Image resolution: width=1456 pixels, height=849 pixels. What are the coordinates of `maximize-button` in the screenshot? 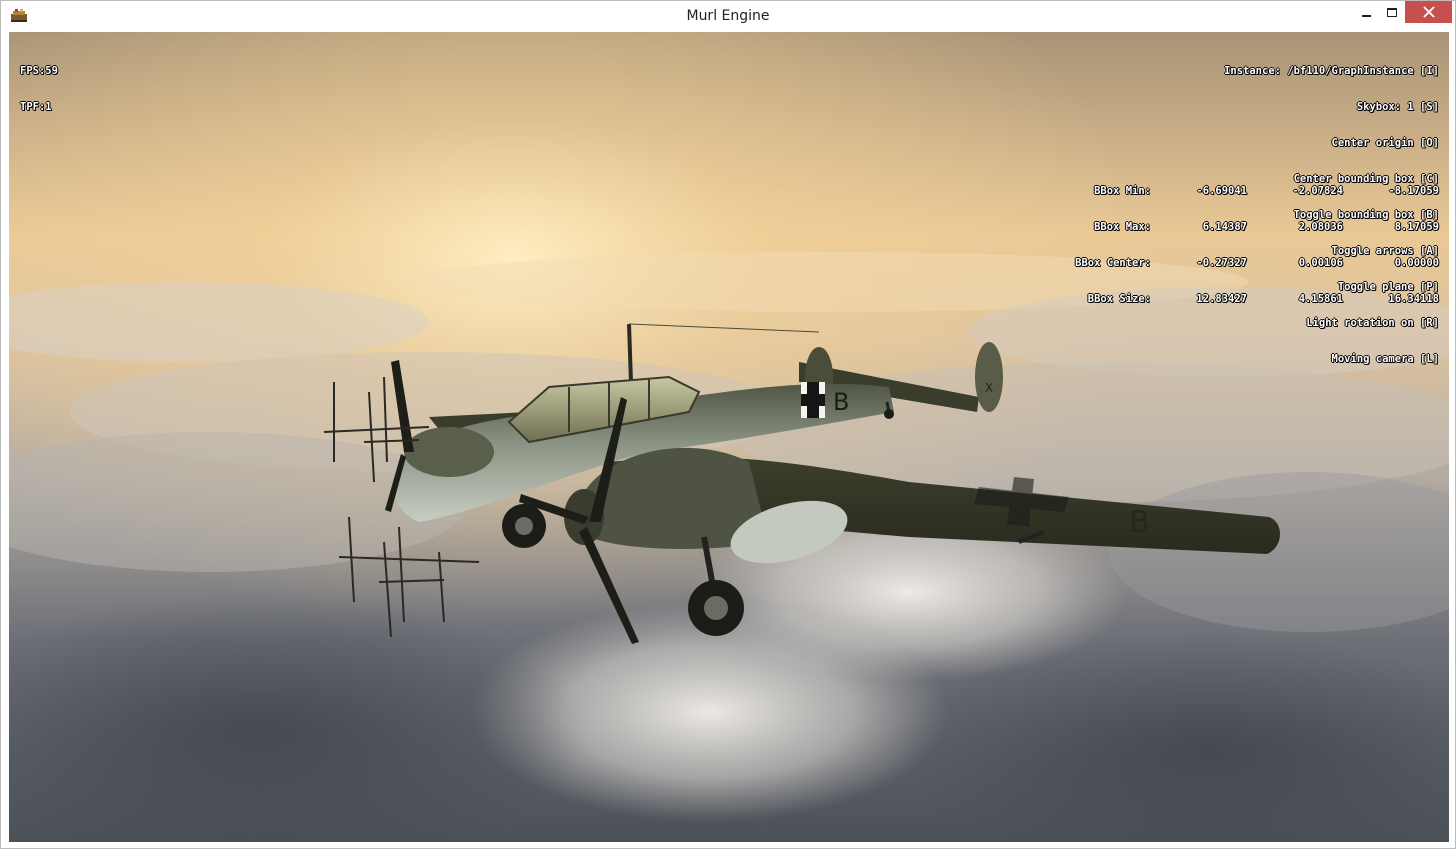 It's located at (1392, 12).